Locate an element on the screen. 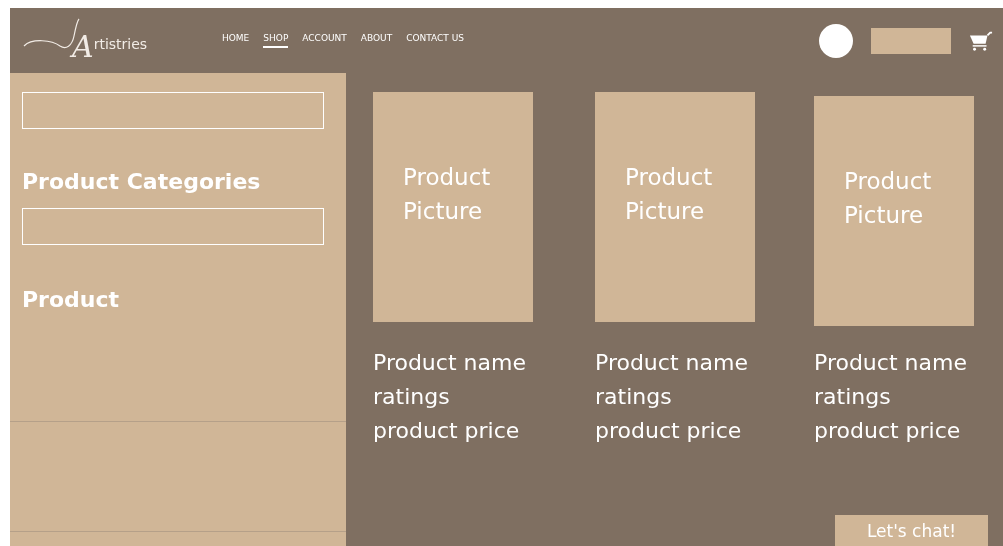 The image size is (1003, 546). nav-link: SHOP is located at coordinates (276, 40).